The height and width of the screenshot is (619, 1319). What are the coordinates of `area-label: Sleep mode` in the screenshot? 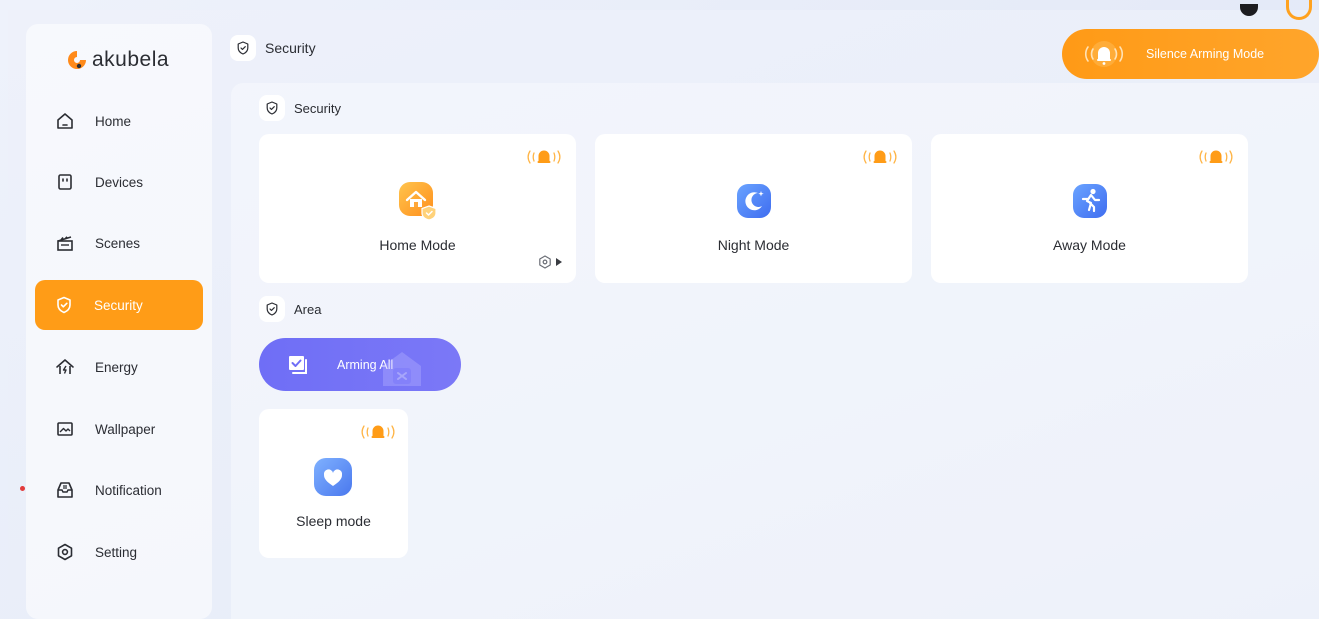 It's located at (333, 521).